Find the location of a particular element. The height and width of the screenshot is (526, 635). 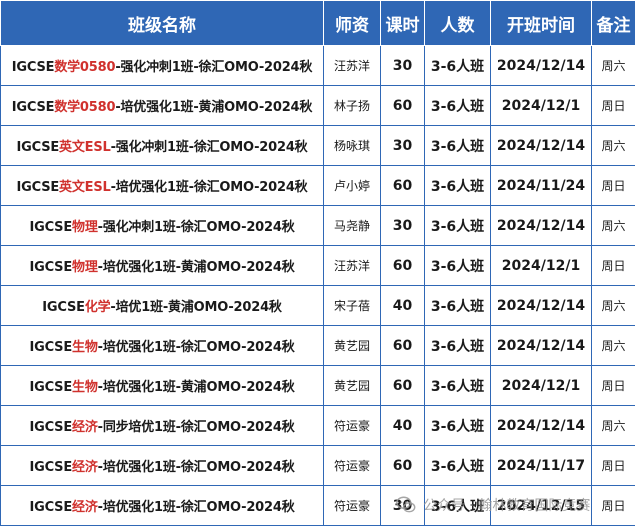

header-hours: 课时 is located at coordinates (402, 23).